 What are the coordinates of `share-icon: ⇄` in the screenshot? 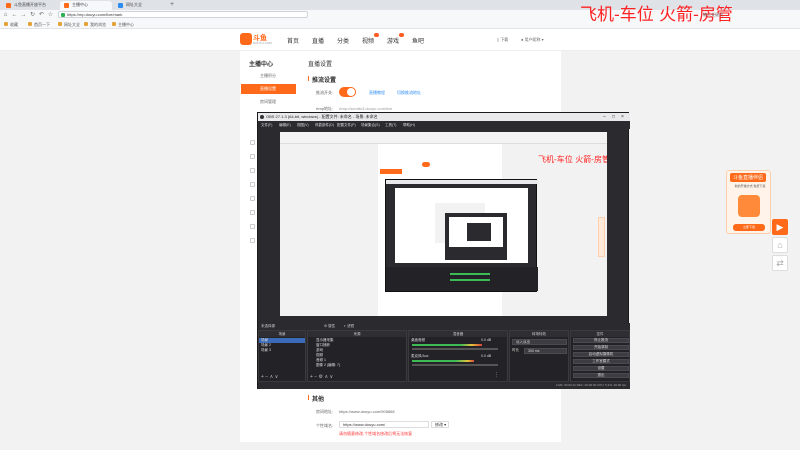 It's located at (780, 263).